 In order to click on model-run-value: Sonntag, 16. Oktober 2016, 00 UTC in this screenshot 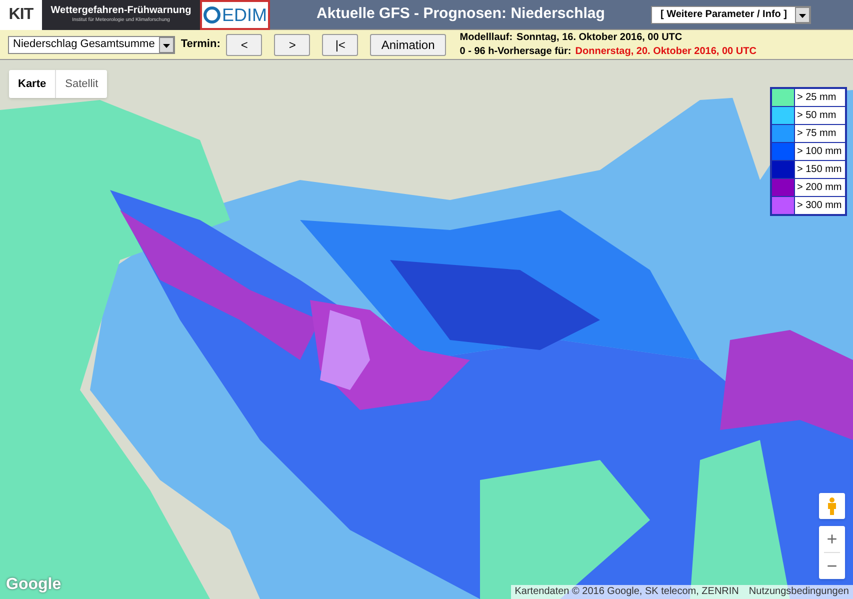, I will do `click(599, 37)`.